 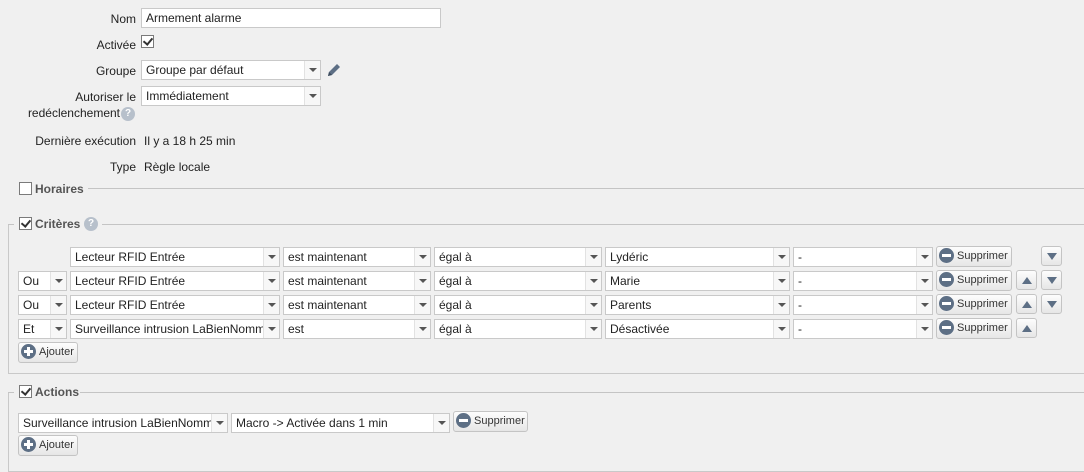 I want to click on nom-input: Armement alarme, so click(x=291, y=18).